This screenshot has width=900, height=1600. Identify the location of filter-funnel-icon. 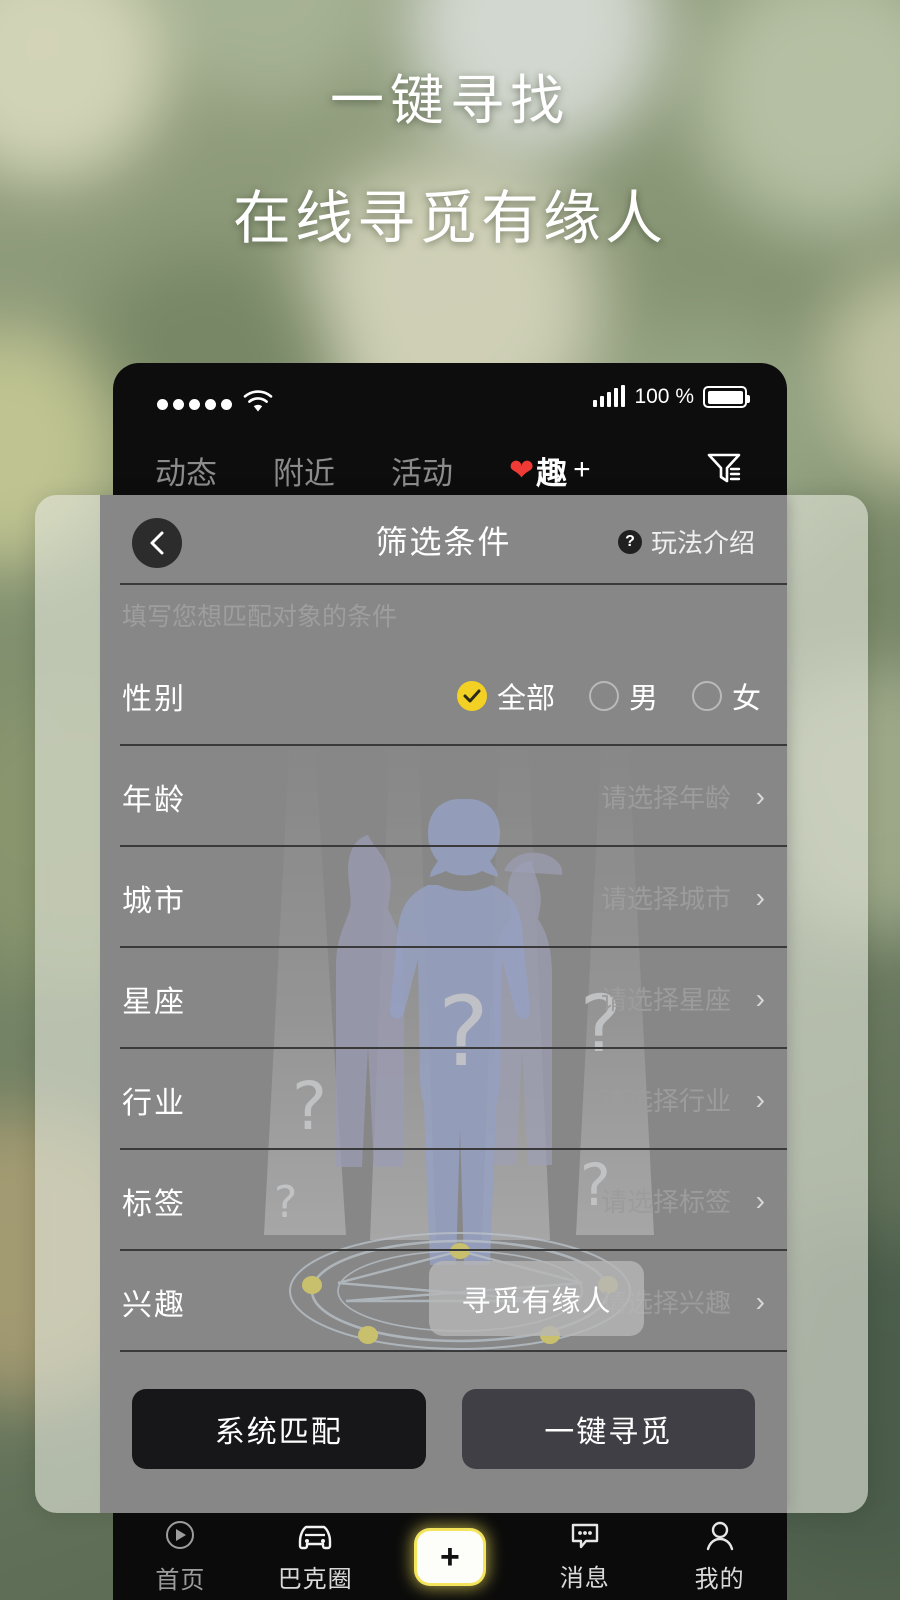
(724, 470).